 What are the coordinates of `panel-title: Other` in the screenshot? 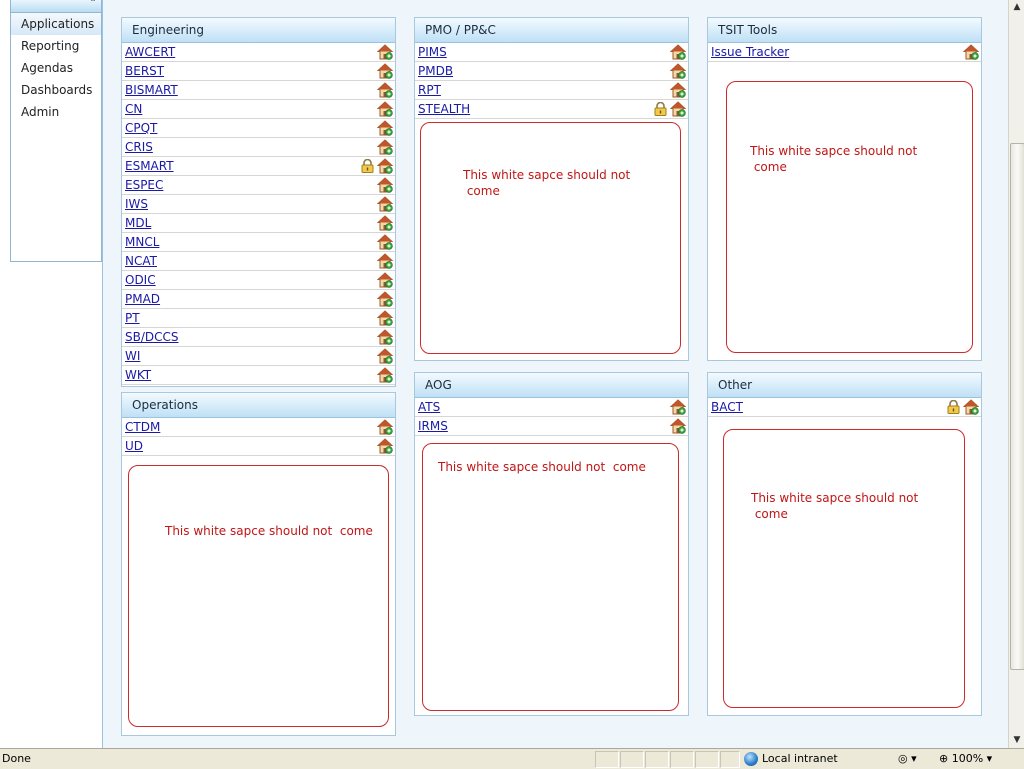 It's located at (844, 385).